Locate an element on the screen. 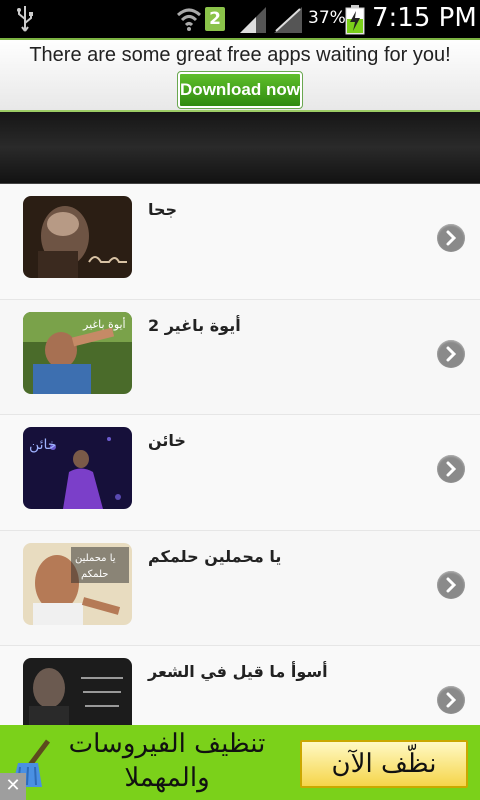 This screenshot has height=800, width=480. status-bar: 2 37% 7:15 PM is located at coordinates (240, 19).